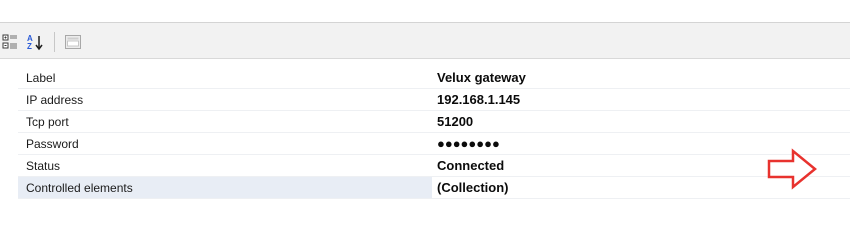 Image resolution: width=850 pixels, height=240 pixels. I want to click on property-row-ip-address: IP address 192.168.1.145, so click(425, 100).